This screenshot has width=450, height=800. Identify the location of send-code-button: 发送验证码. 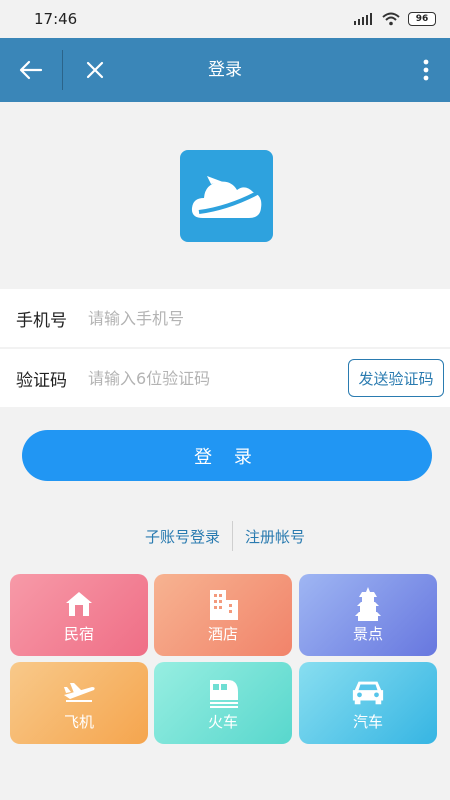
(396, 378).